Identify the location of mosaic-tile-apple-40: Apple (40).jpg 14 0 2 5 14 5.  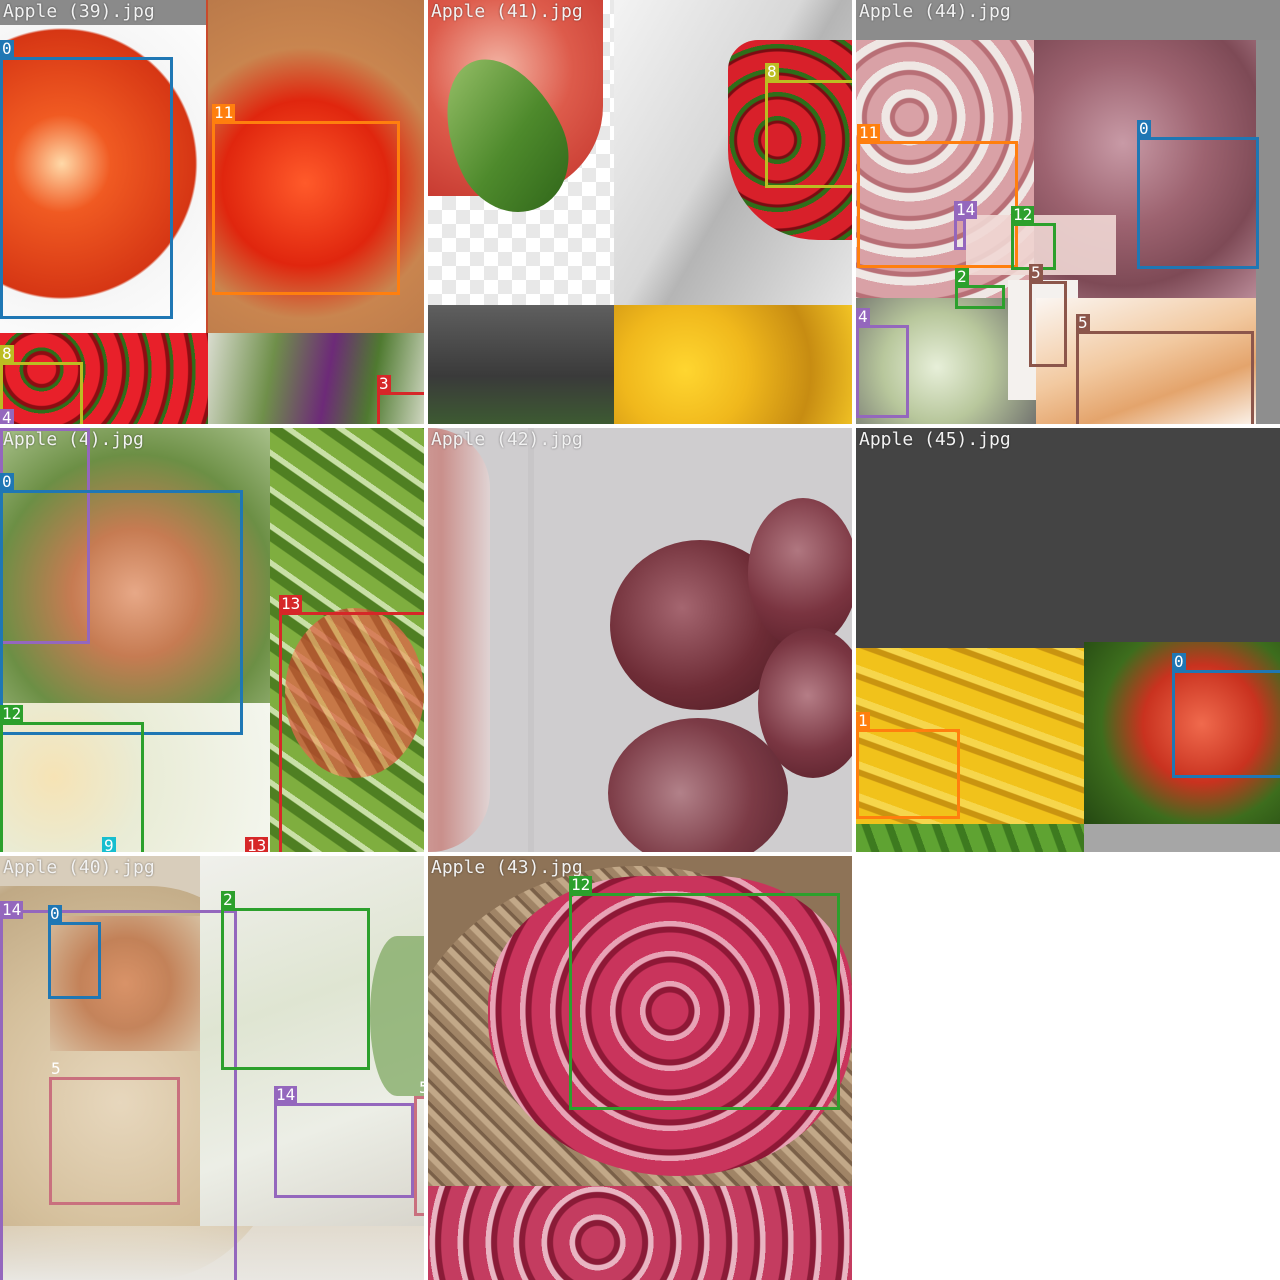
(212, 1068).